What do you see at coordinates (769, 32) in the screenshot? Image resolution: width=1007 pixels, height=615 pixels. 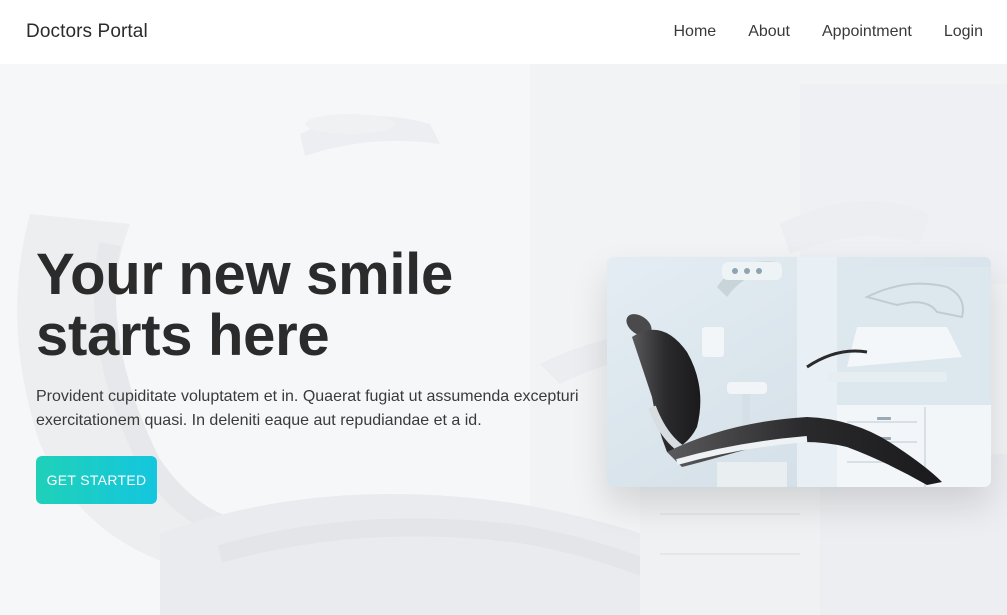 I see `nav-link-about: About` at bounding box center [769, 32].